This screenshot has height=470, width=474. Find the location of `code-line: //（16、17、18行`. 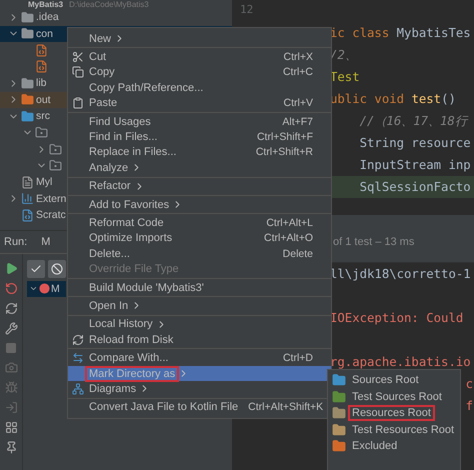

code-line: //（16、17、18行 is located at coordinates (412, 121).